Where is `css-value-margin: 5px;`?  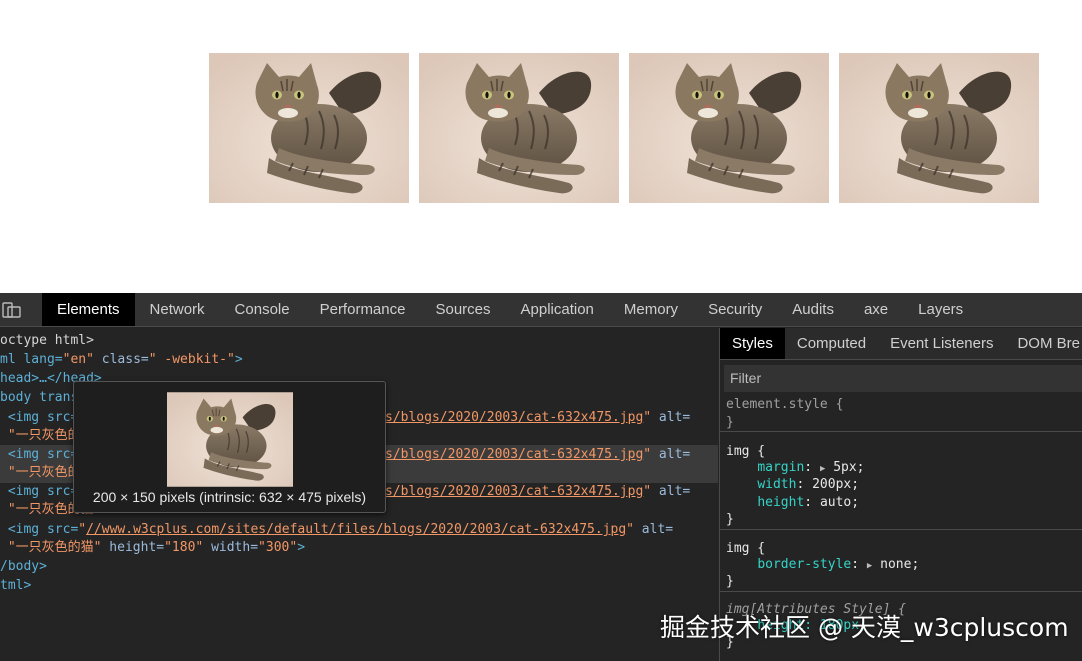
css-value-margin: 5px; is located at coordinates (848, 467).